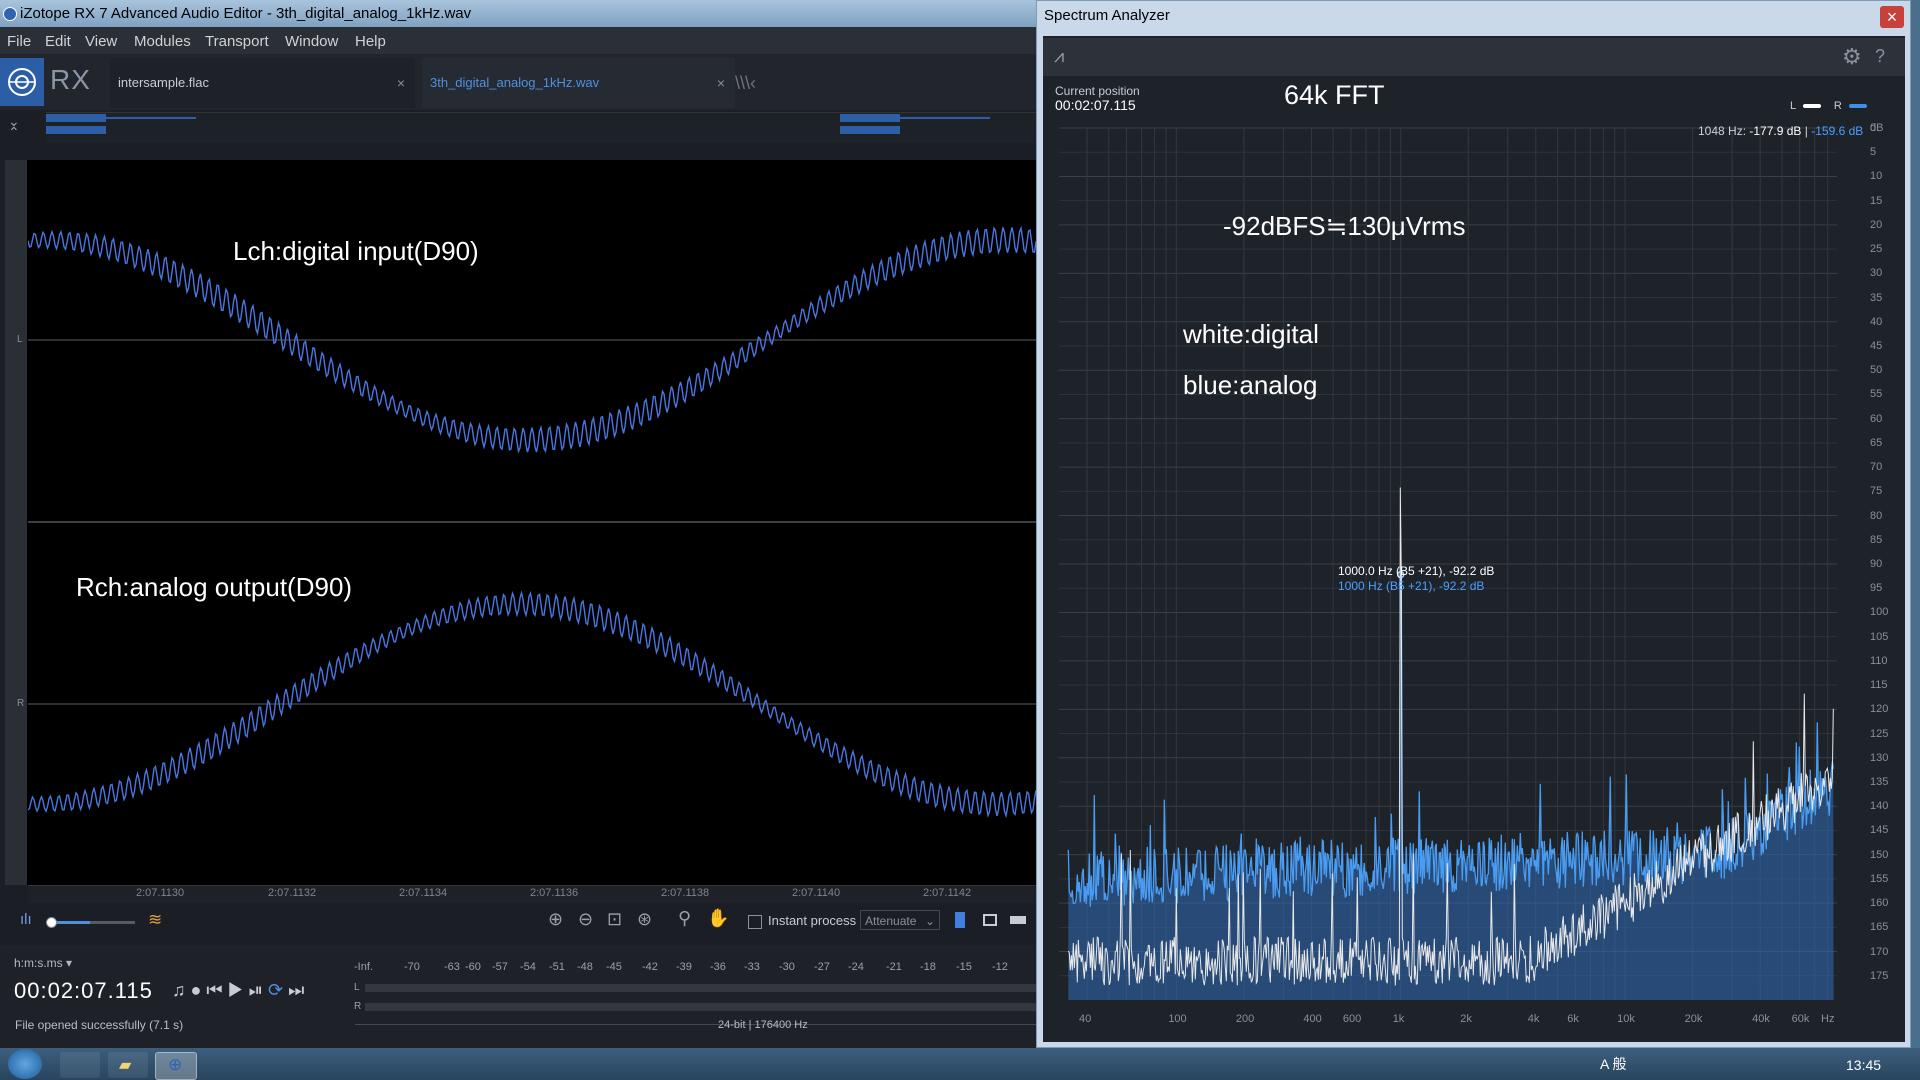  What do you see at coordinates (541, 127) in the screenshot?
I see `overview-strip` at bounding box center [541, 127].